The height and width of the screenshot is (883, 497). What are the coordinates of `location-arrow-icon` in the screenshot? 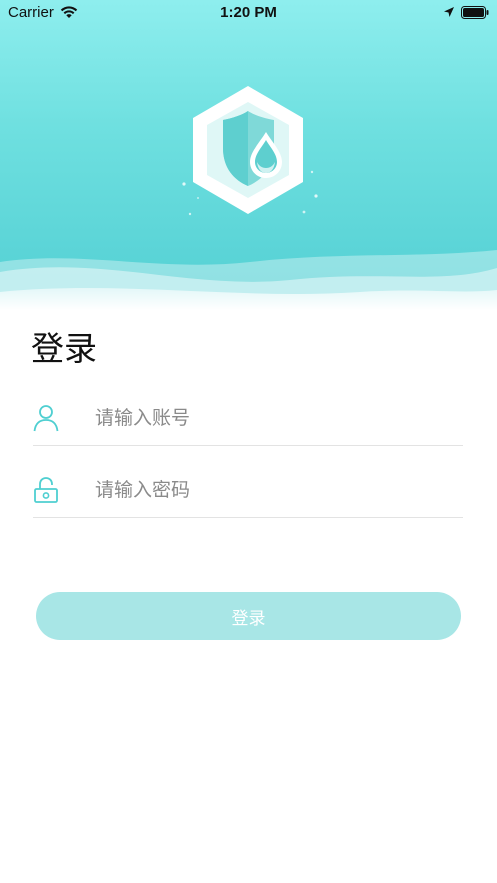 It's located at (449, 12).